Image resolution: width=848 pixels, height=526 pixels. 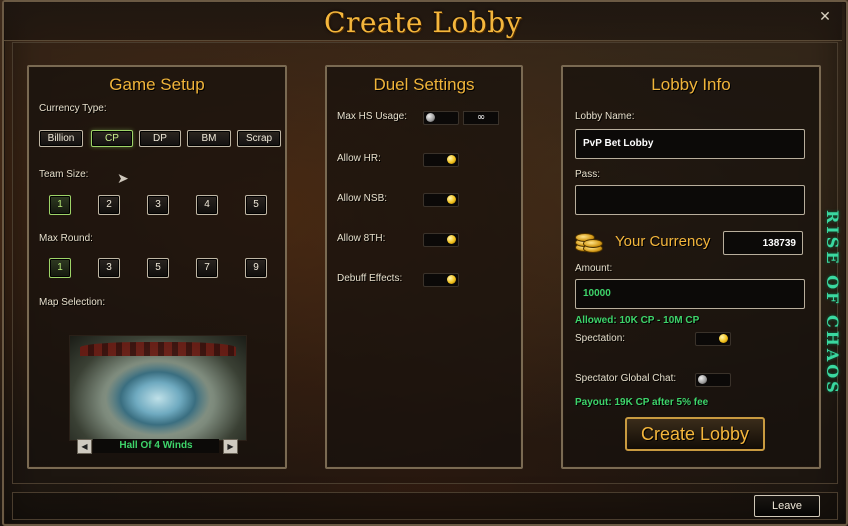 I want to click on lobby-name-input: PvP Bet Lobby, so click(x=690, y=144).